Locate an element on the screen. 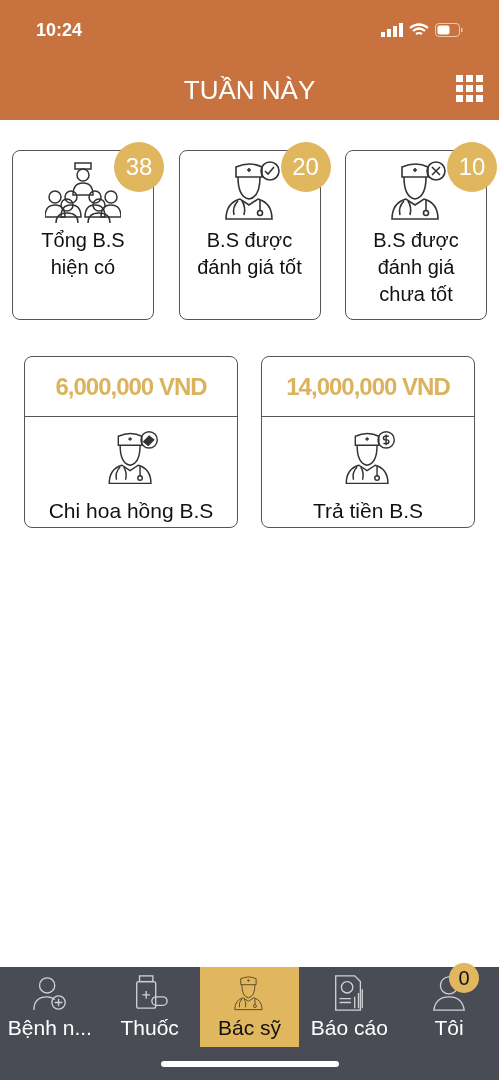  amount-text: 14,000,000 VND is located at coordinates (368, 386).